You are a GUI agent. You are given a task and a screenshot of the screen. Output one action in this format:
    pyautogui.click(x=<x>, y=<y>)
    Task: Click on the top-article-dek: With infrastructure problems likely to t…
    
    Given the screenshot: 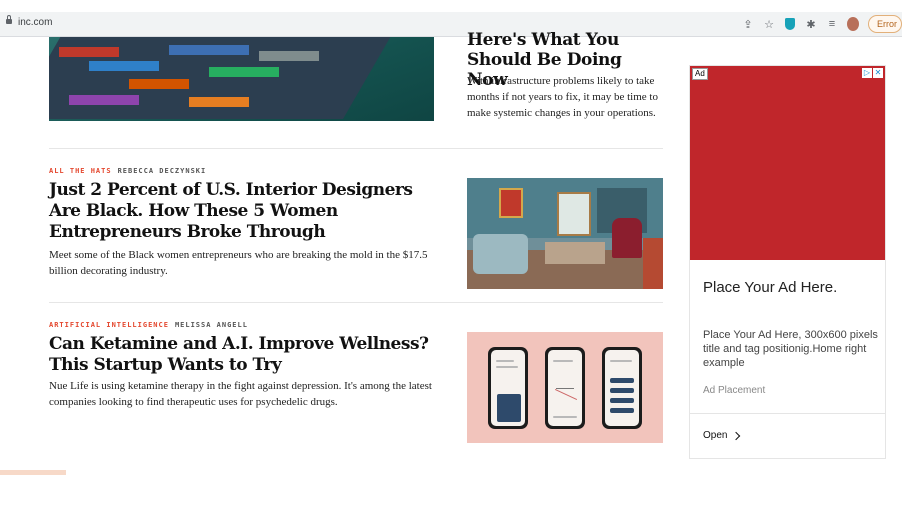 What is the action you would take?
    pyautogui.click(x=562, y=97)
    